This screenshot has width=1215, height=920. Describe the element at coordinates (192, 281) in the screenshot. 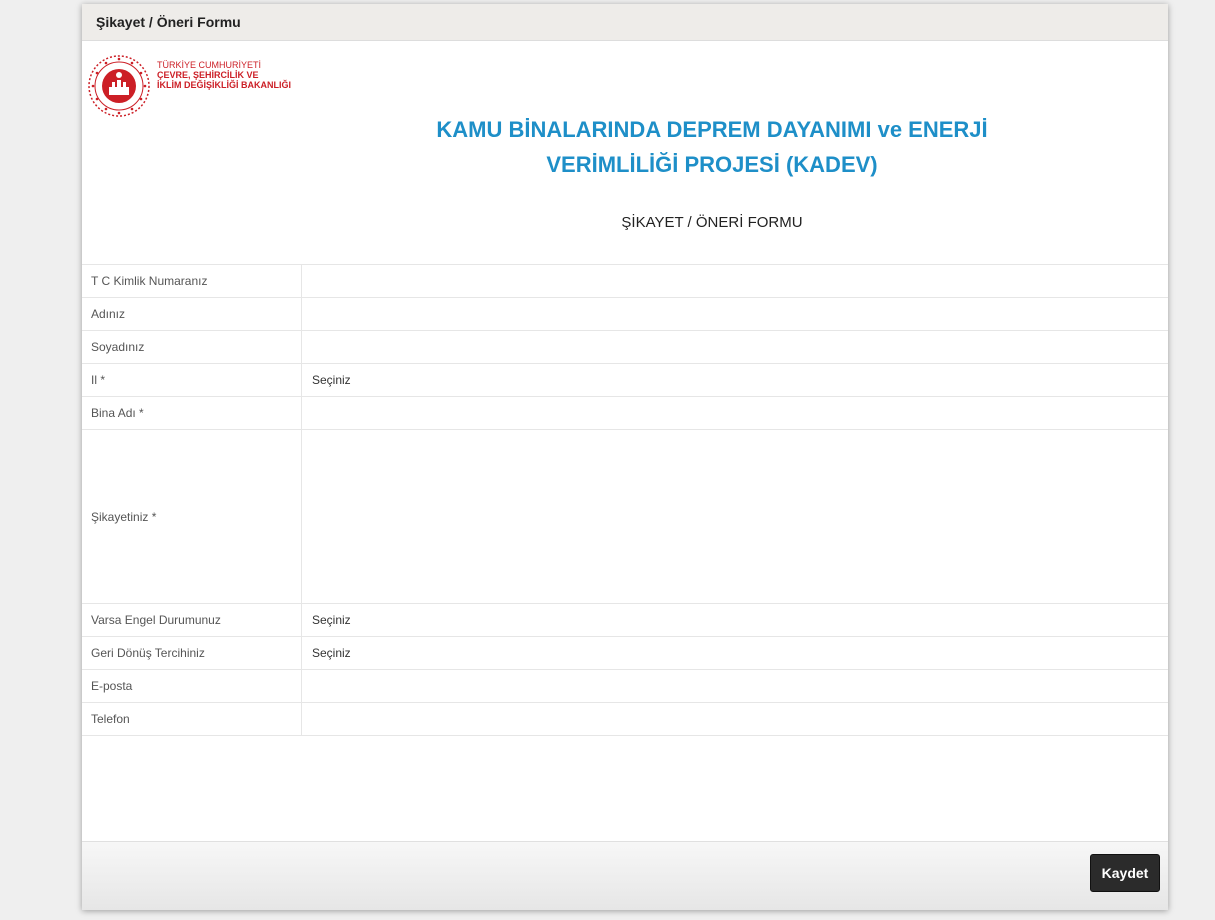

I see `tc-label: T C Kimlik Numaranız` at that location.